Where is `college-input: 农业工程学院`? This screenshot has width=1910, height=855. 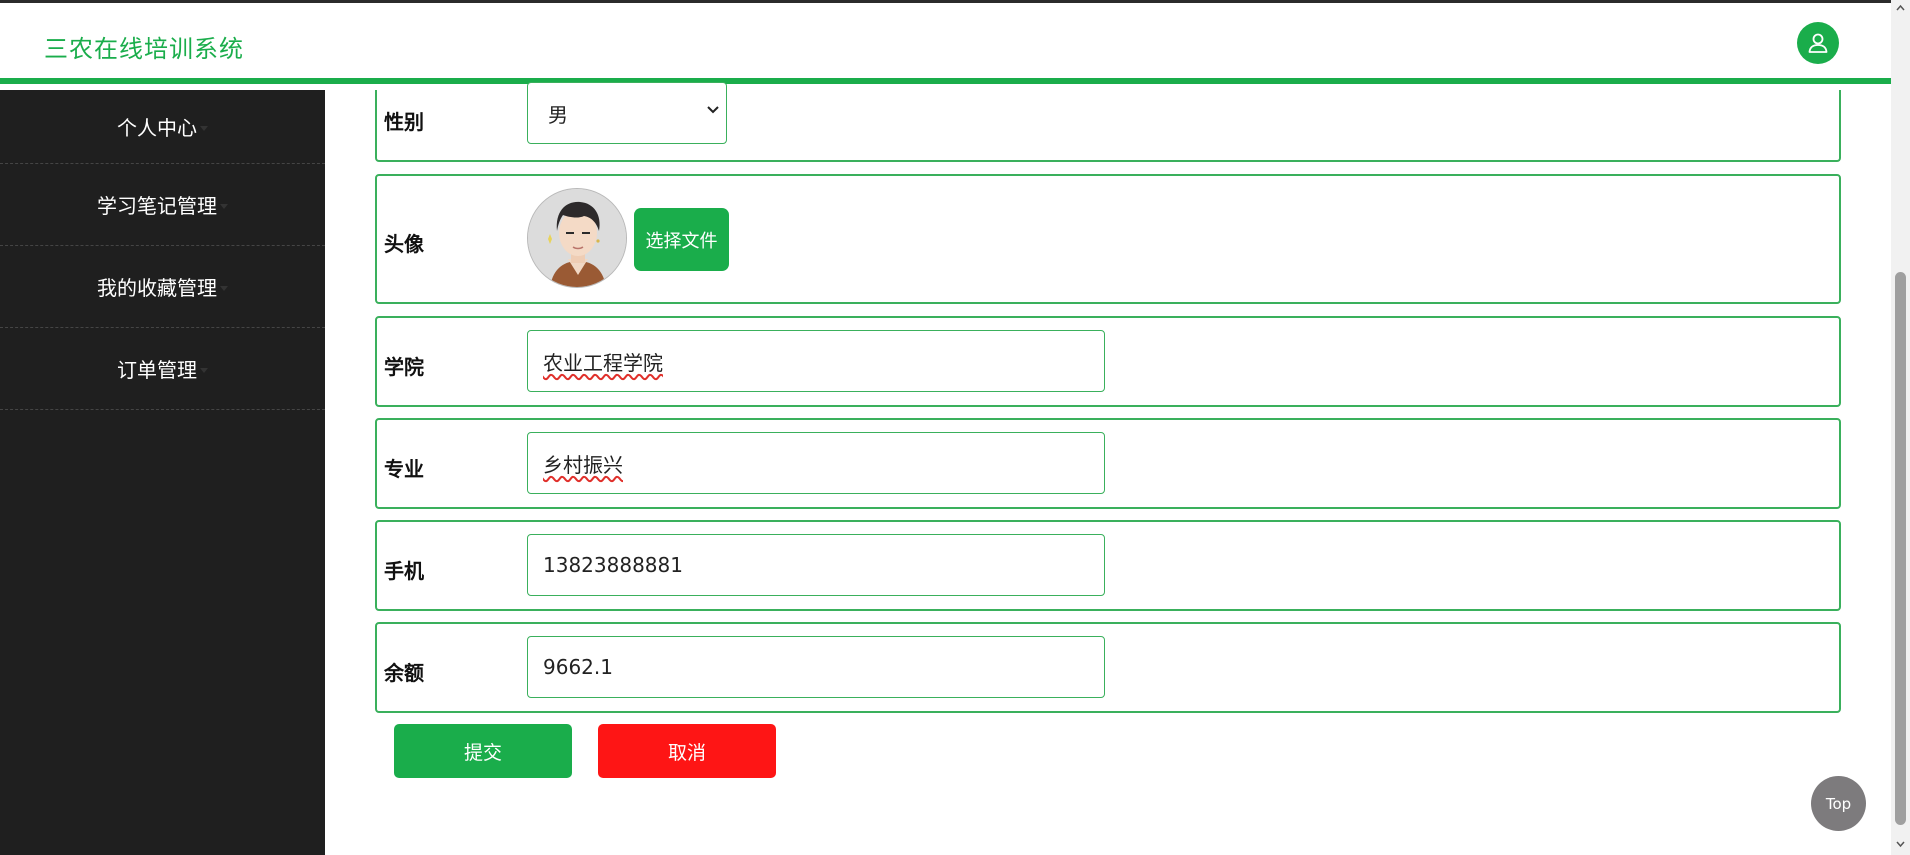
college-input: 农业工程学院 is located at coordinates (816, 361).